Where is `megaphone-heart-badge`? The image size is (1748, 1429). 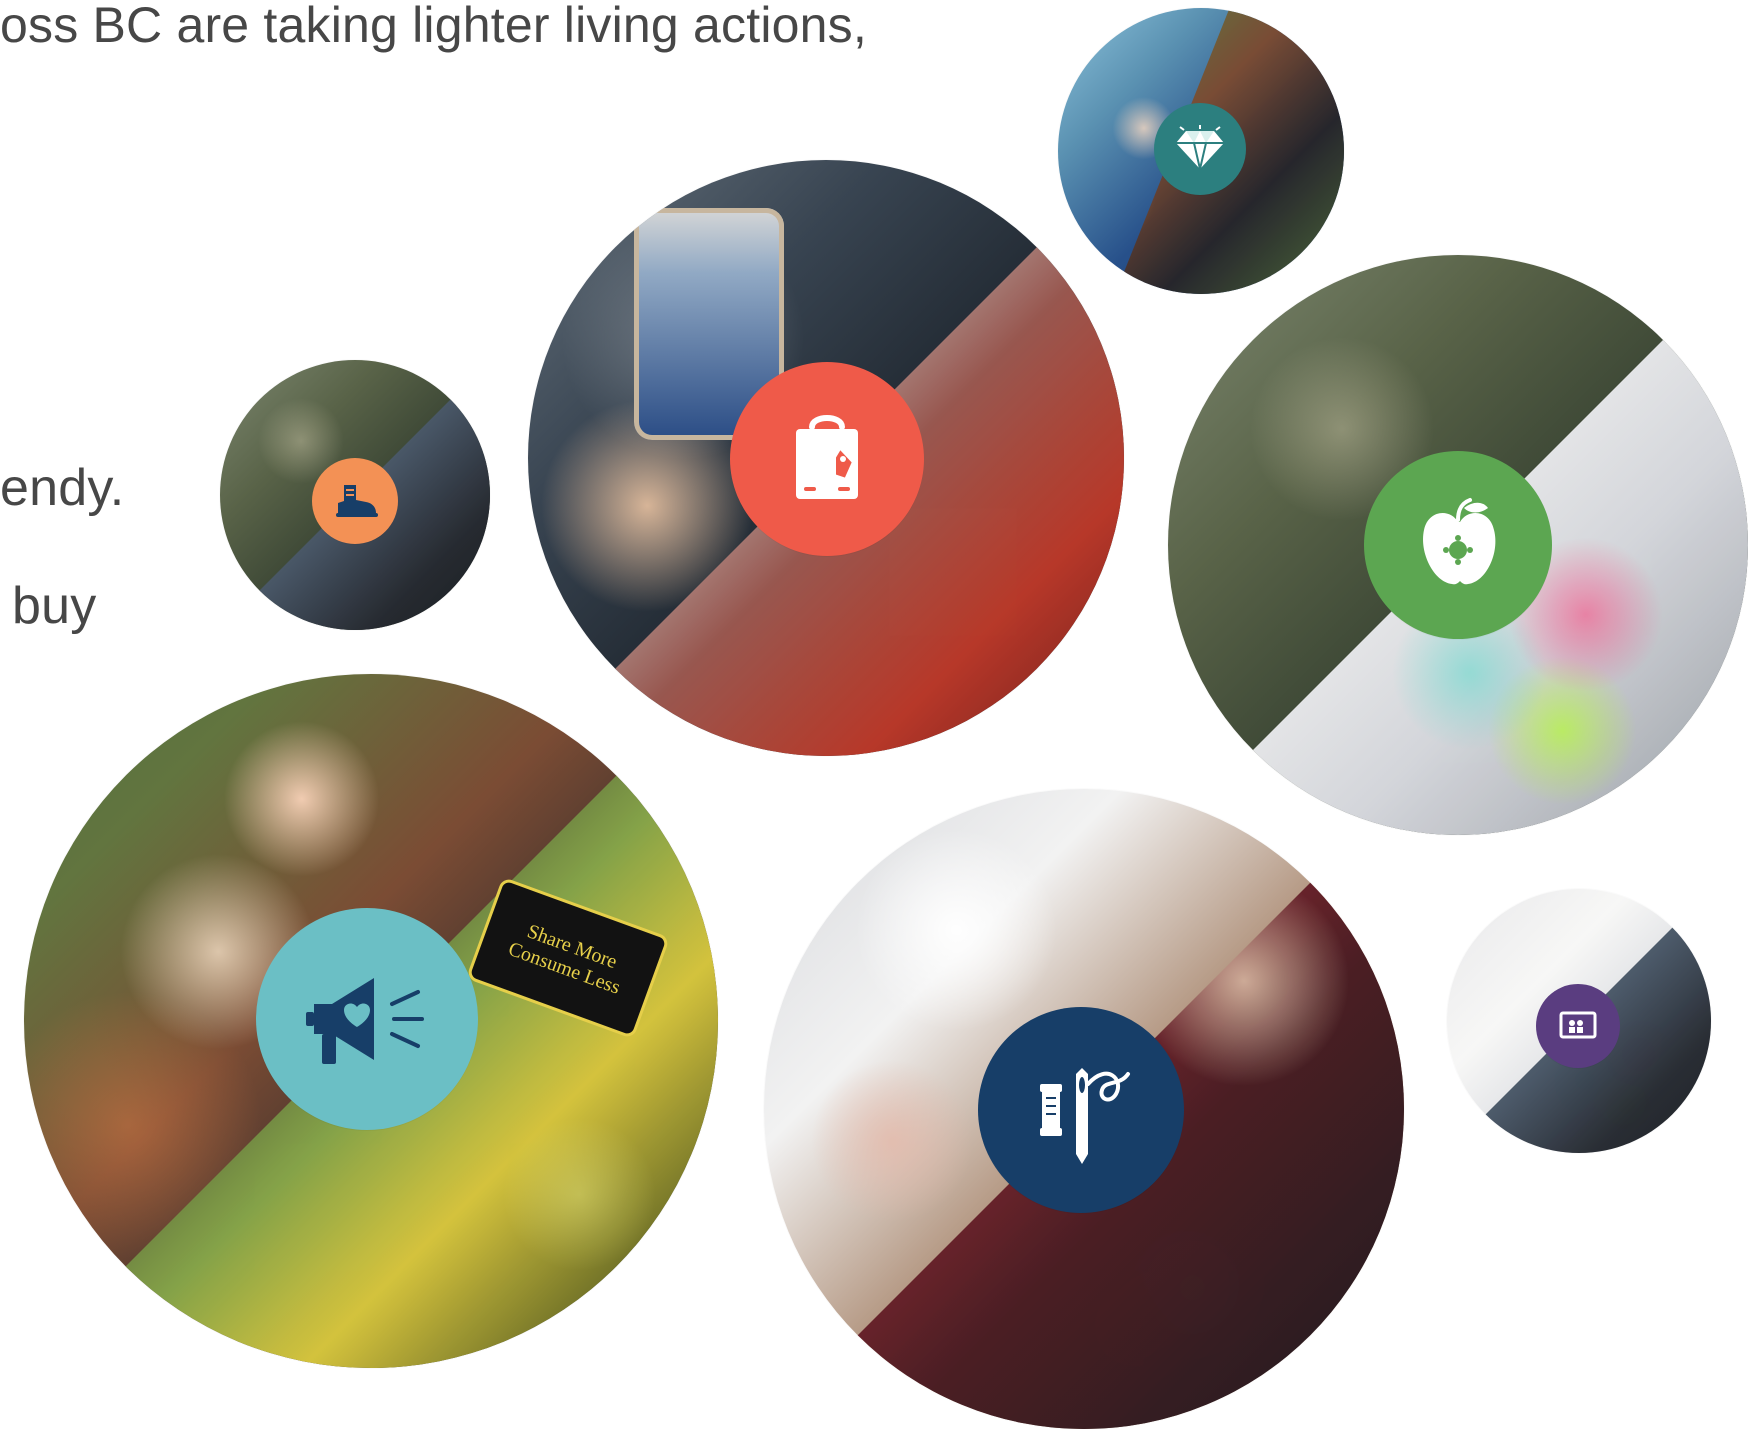
megaphone-heart-badge is located at coordinates (367, 1019).